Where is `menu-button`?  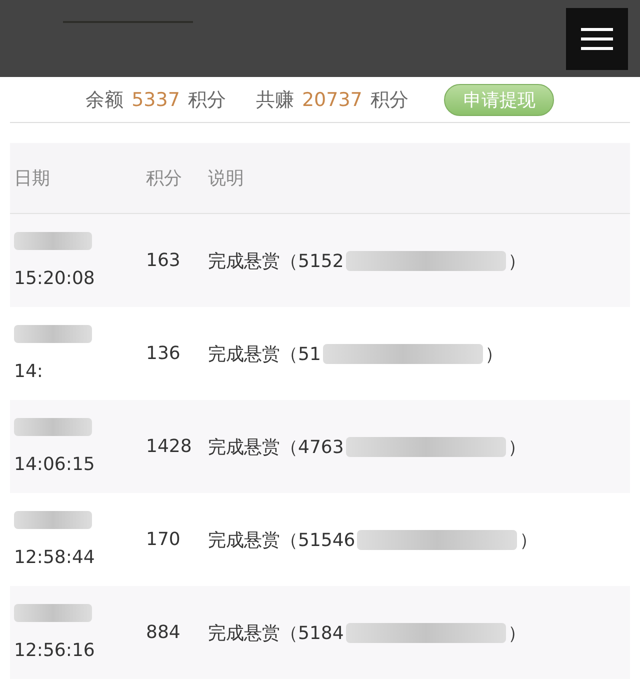
menu-button is located at coordinates (597, 39).